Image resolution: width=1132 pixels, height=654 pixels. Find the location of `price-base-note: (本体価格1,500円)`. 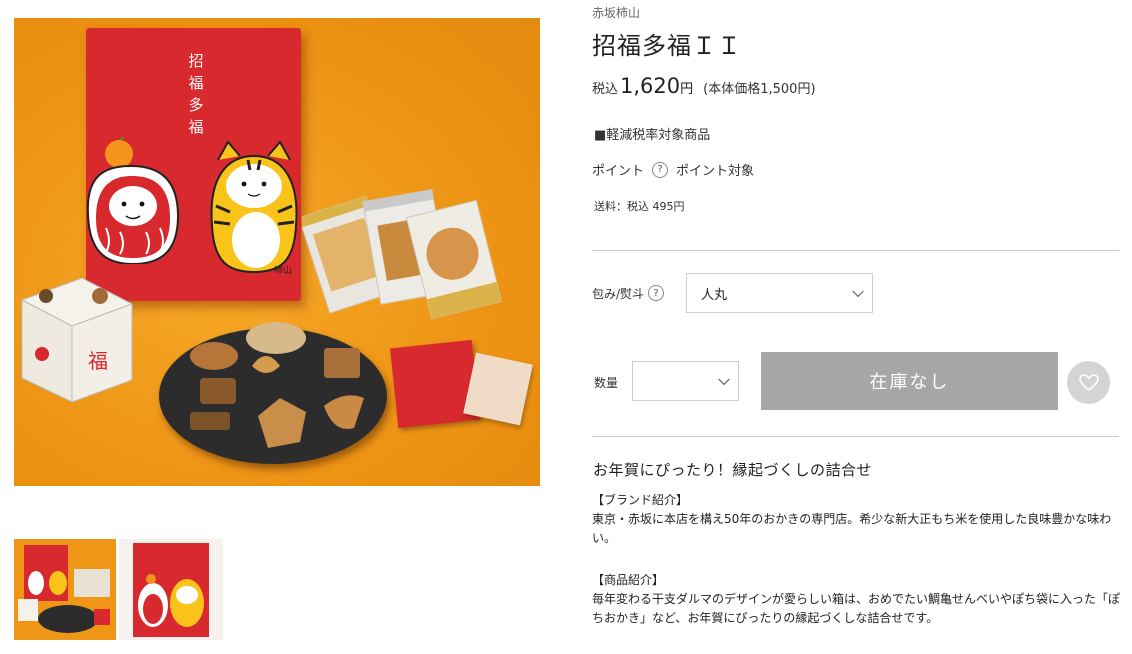

price-base-note: (本体価格1,500円) is located at coordinates (759, 89).